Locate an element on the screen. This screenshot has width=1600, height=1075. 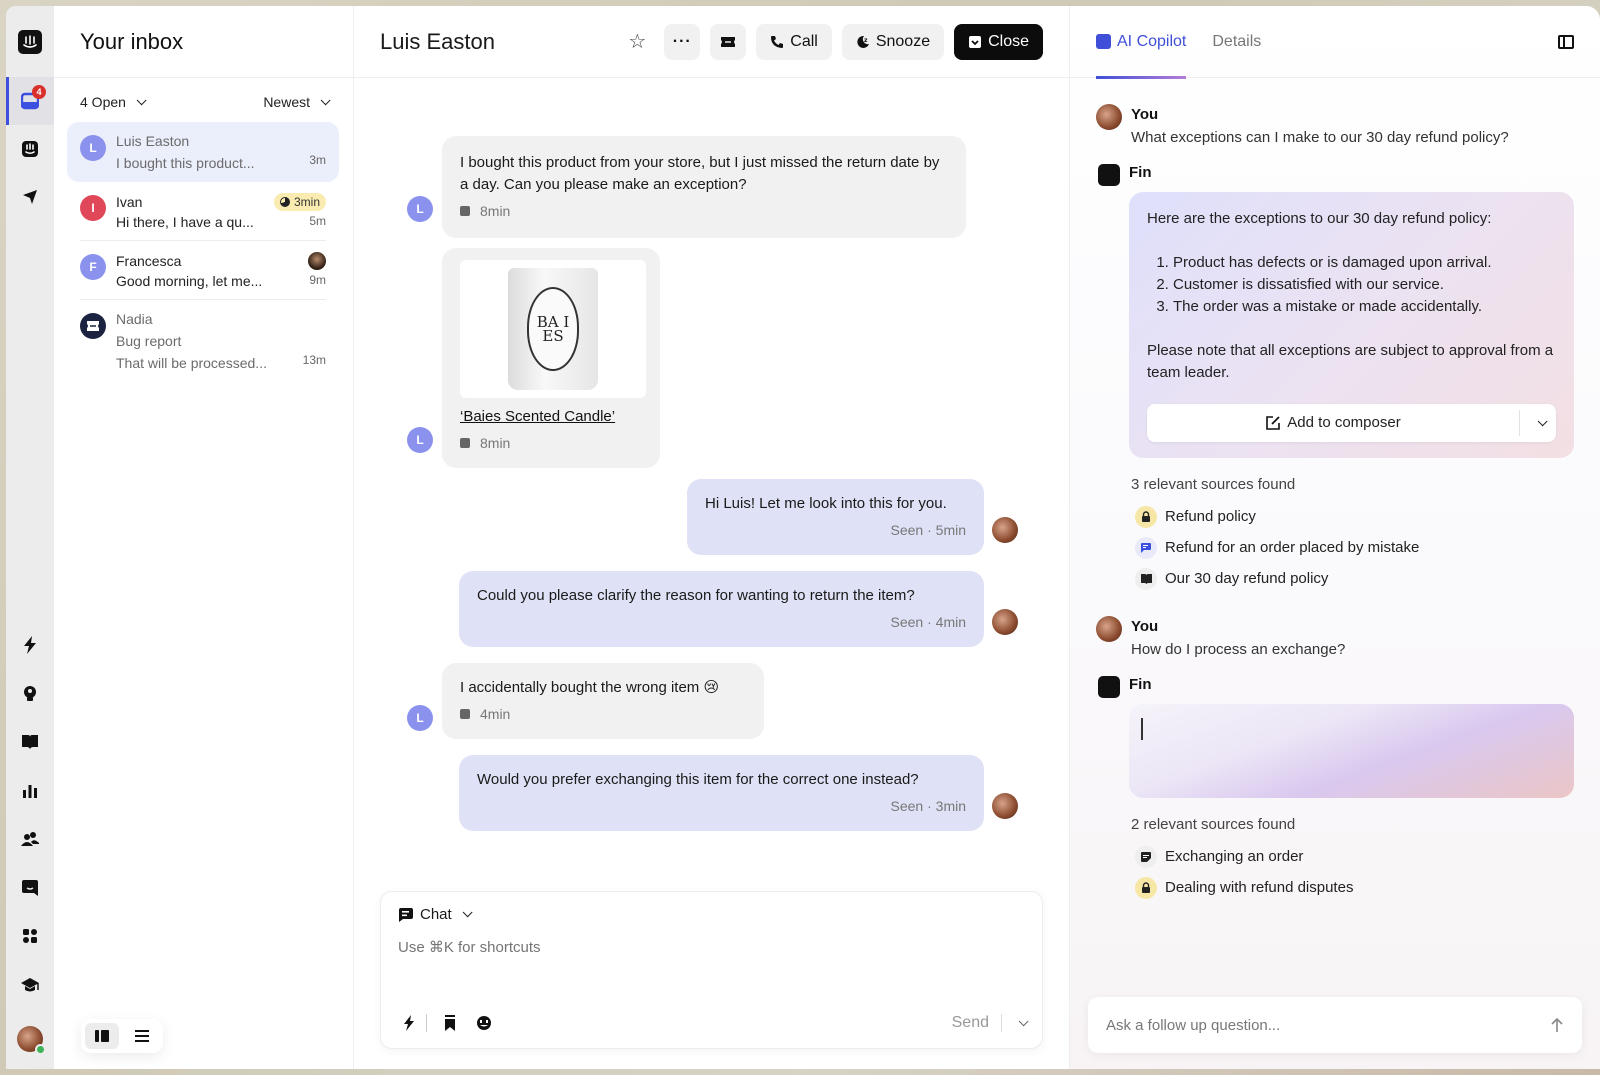
status-filter-label: 4 Open is located at coordinates (103, 102).